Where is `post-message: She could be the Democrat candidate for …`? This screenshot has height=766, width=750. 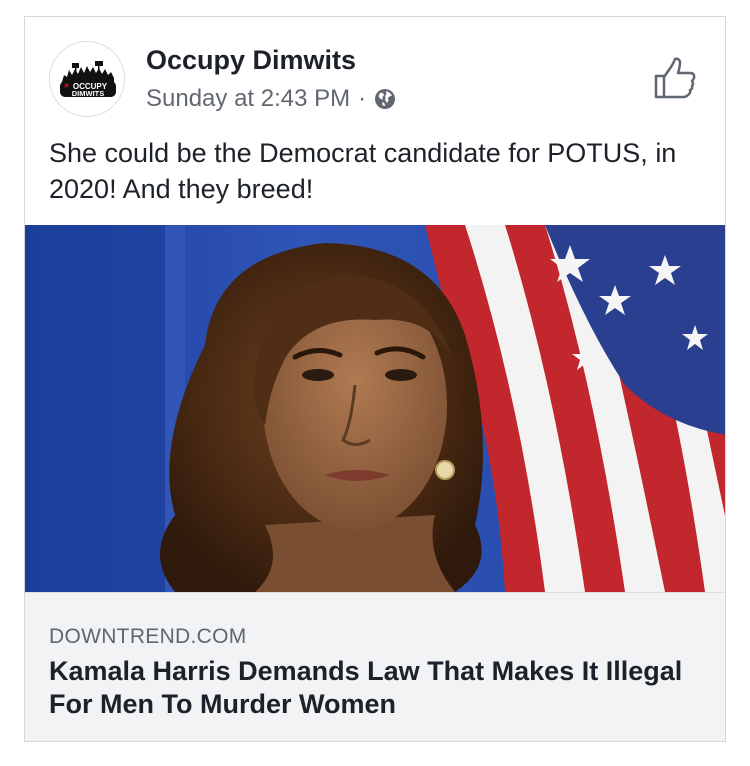 post-message: She could be the Democrat candidate for … is located at coordinates (363, 171).